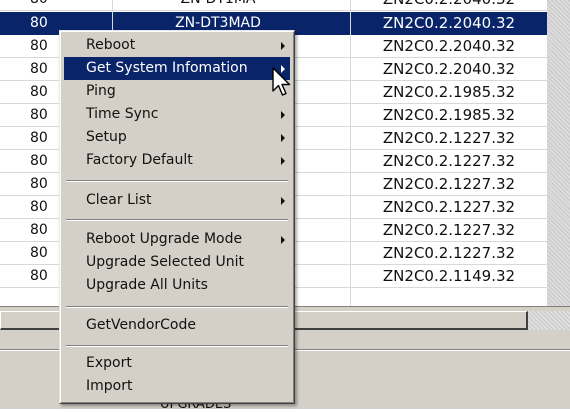  Describe the element at coordinates (177, 91) in the screenshot. I see `menu-item-ping: Ping` at that location.